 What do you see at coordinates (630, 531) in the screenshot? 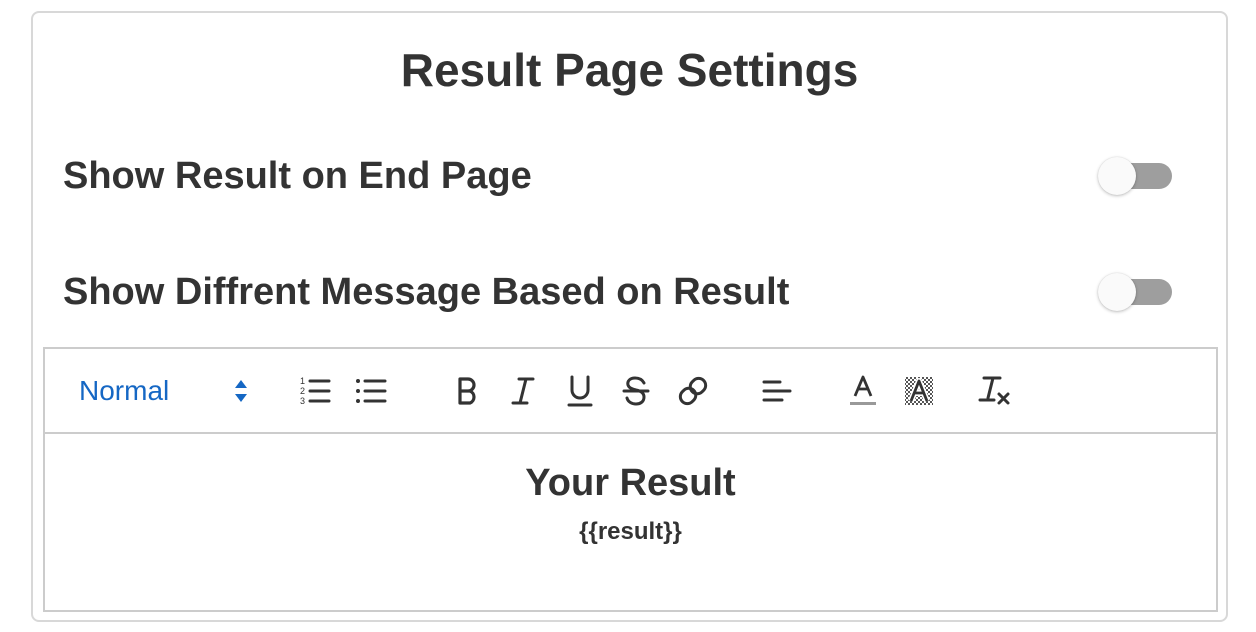
I see `result-placeholder: {{result}}` at bounding box center [630, 531].